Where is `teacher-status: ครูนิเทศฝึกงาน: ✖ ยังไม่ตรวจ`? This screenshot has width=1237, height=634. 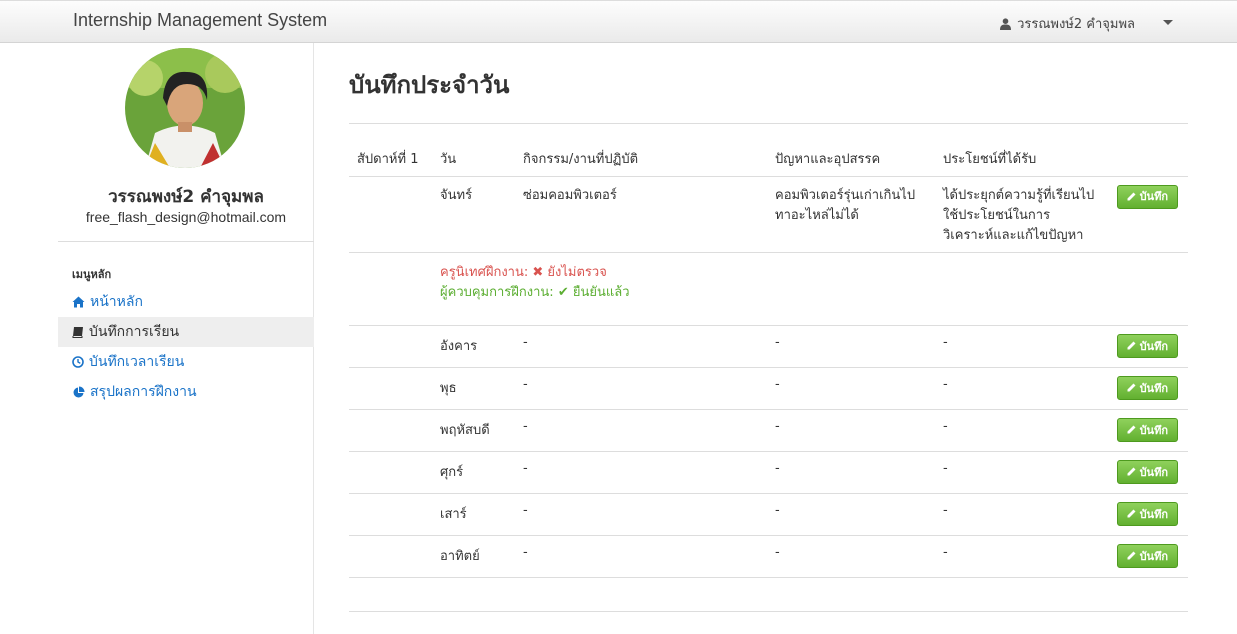
teacher-status: ครูนิเทศฝึกงาน: ✖ ยังไม่ตรวจ is located at coordinates (523, 272).